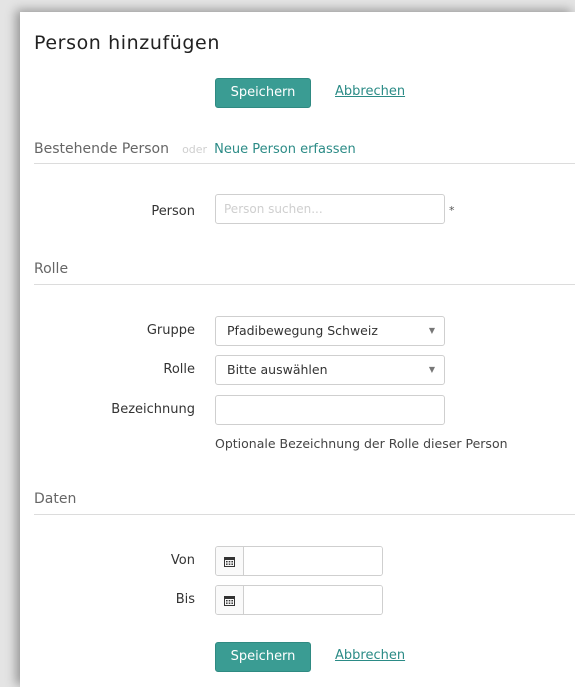 The image size is (575, 687). What do you see at coordinates (304, 514) in the screenshot?
I see `divider-dates` at bounding box center [304, 514].